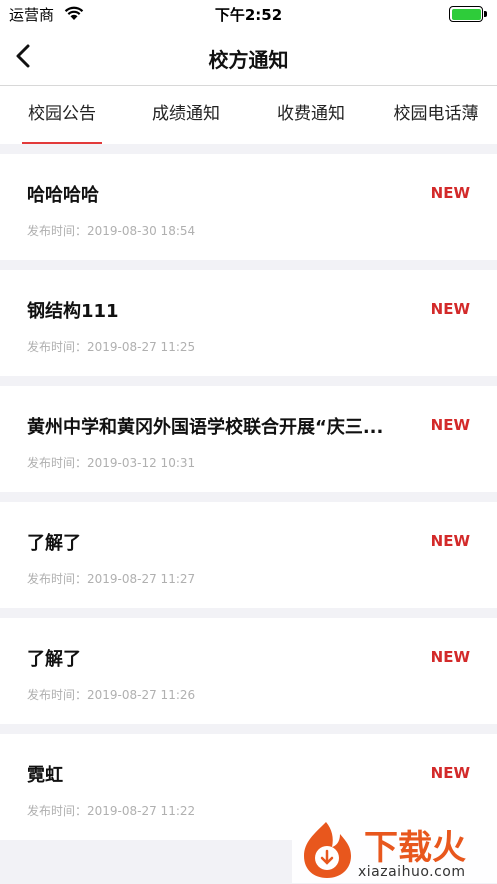 This screenshot has width=497, height=884. I want to click on list-item: 了解了 发布时间：2019-08-27 11:27 NEW, so click(248, 555).